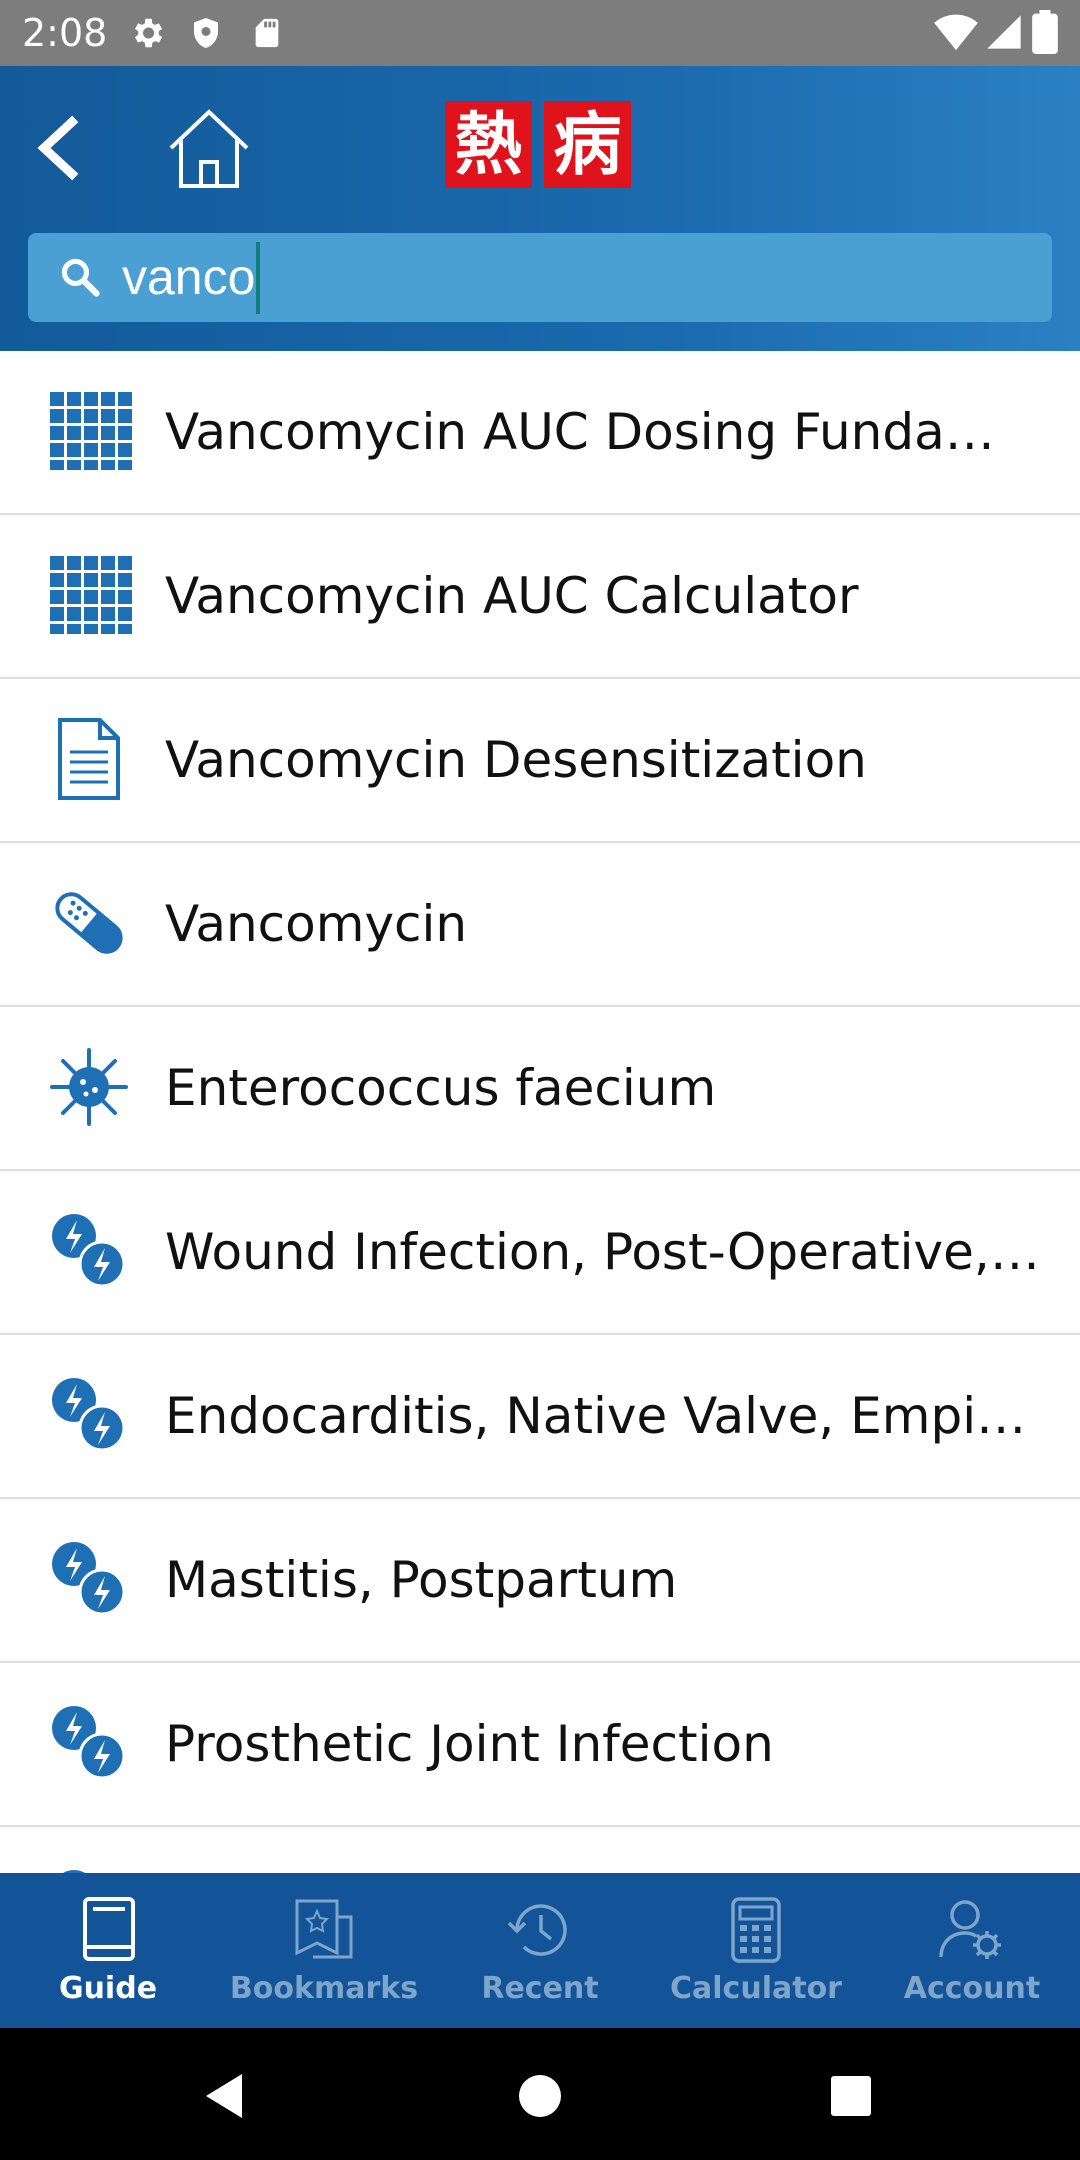 The image size is (1080, 2160). Describe the element at coordinates (89, 1087) in the screenshot. I see `bacteria-icon` at that location.